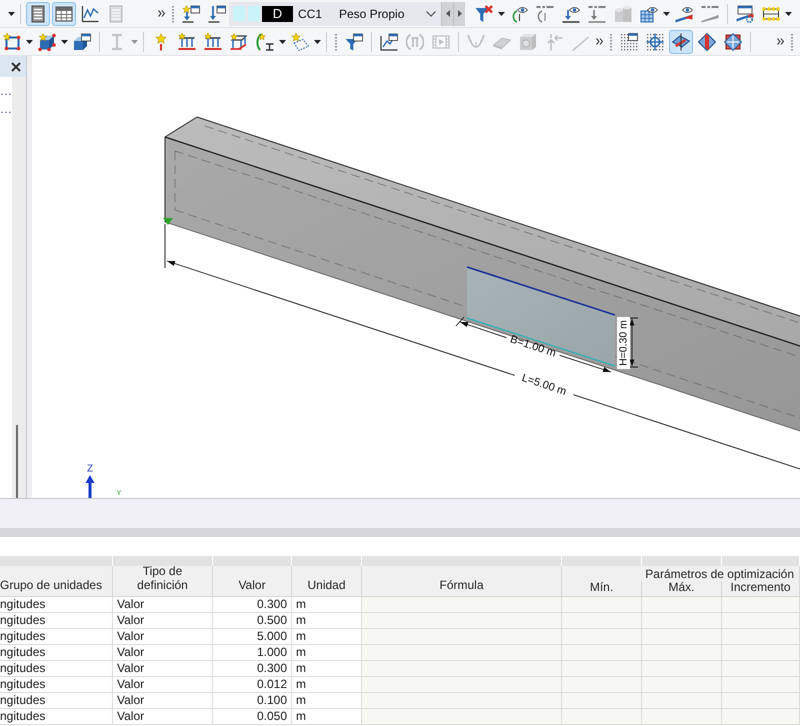  What do you see at coordinates (252, 581) in the screenshot?
I see `column-header: Valor` at bounding box center [252, 581].